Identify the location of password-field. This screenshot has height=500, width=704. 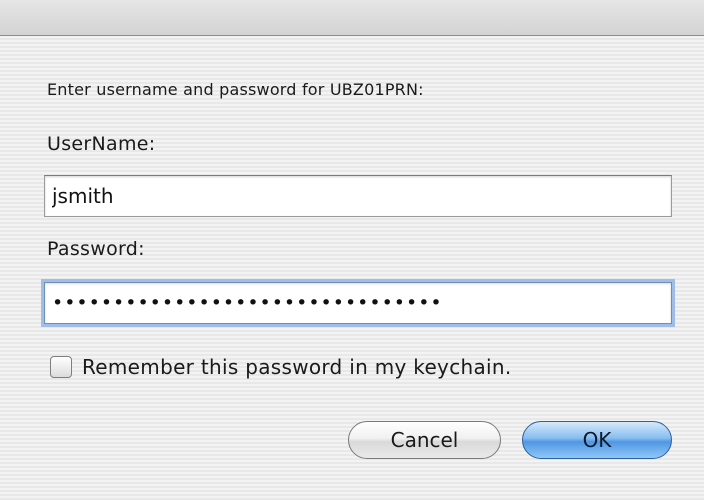
(358, 303).